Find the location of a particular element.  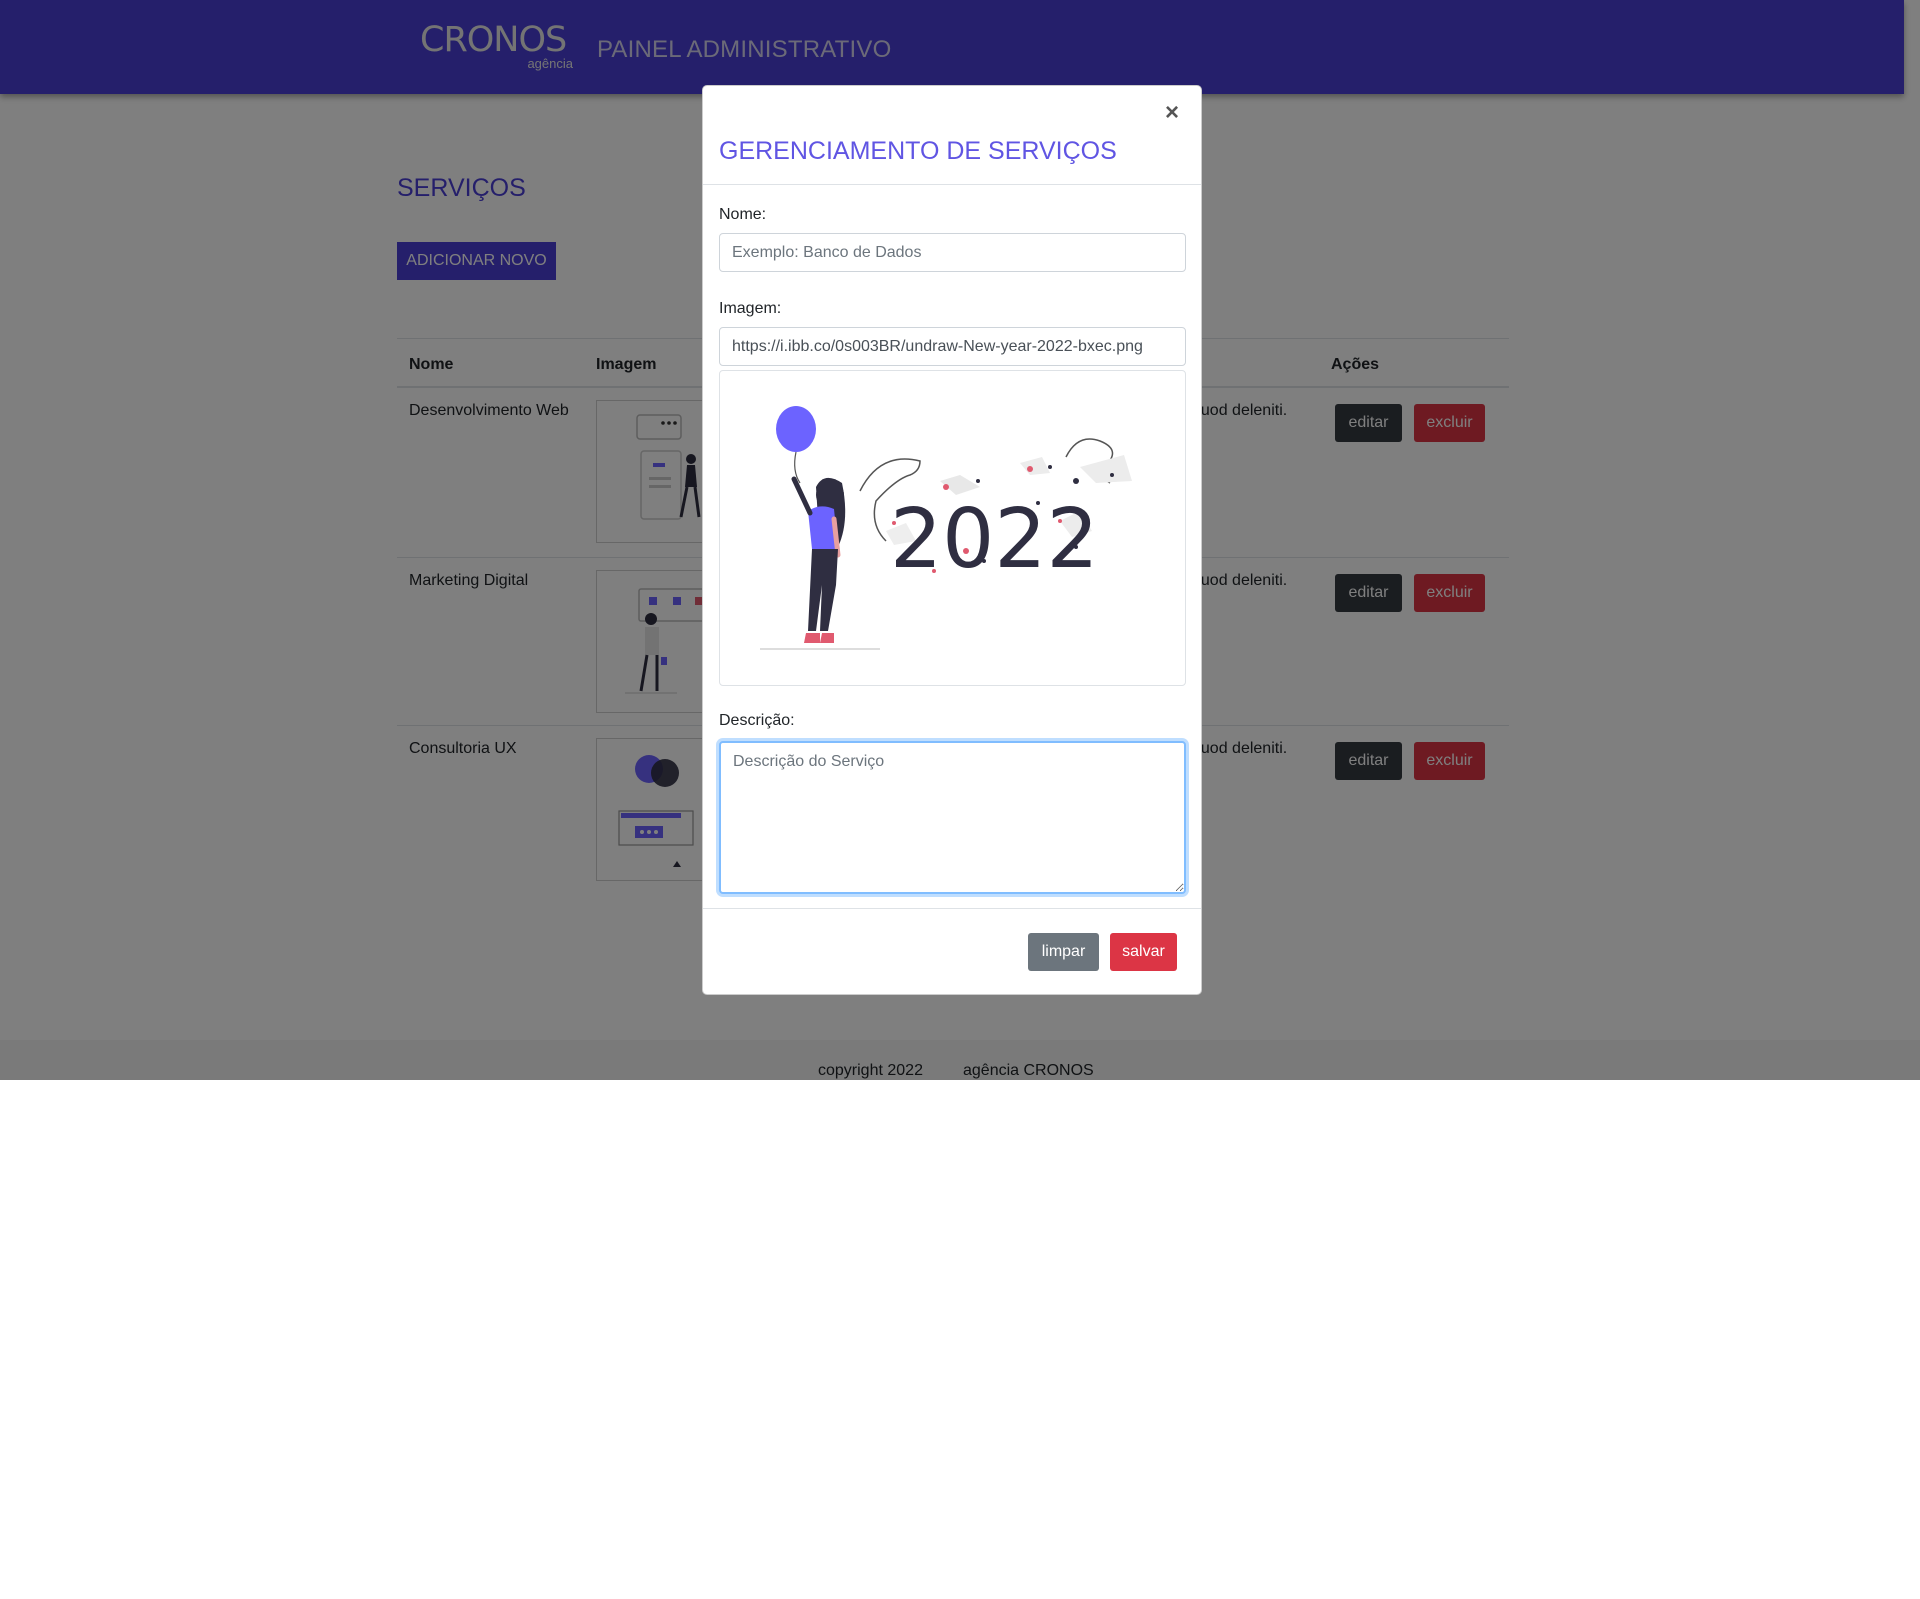

modal-title: GERENCIAMENTO DE SERVIÇOS is located at coordinates (918, 151).